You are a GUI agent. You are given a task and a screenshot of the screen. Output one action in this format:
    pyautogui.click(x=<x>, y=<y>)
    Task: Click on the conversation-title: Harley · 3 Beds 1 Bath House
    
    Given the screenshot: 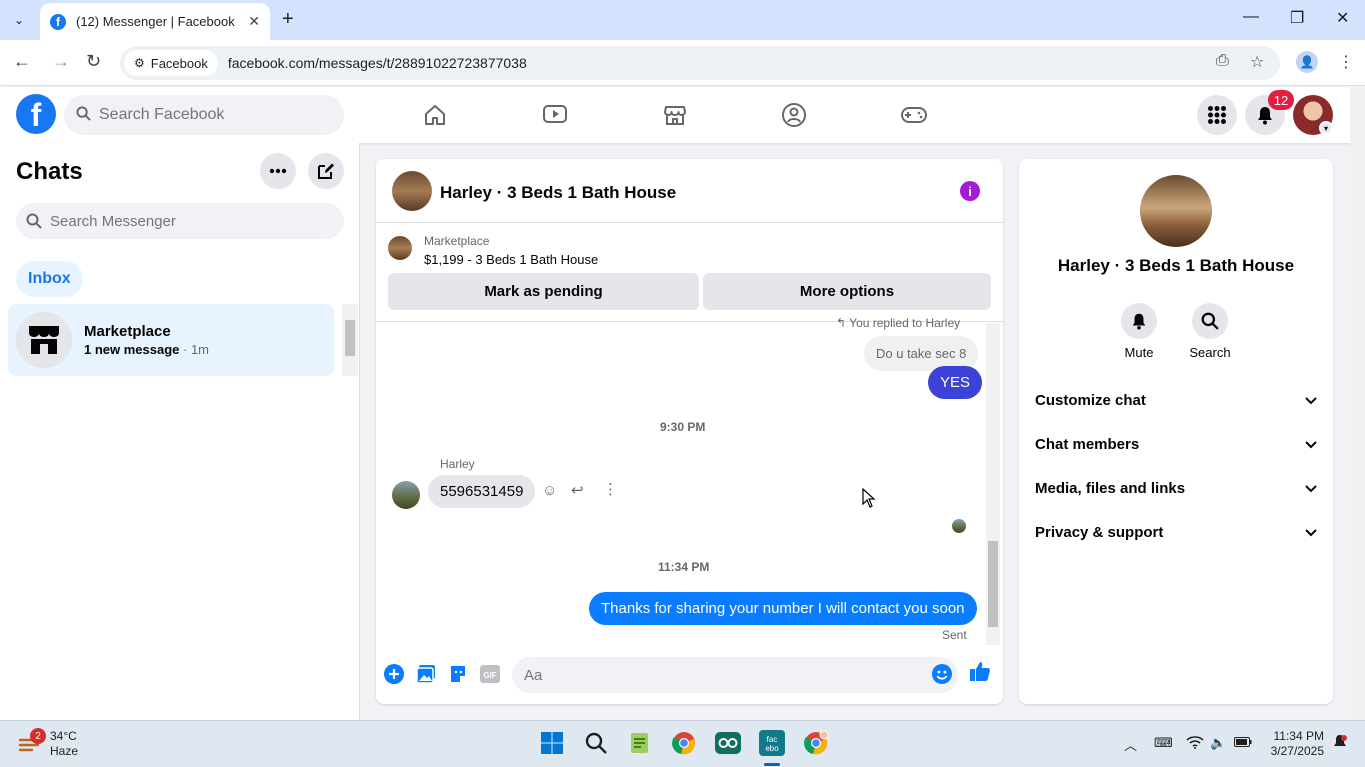 What is the action you would take?
    pyautogui.click(x=558, y=193)
    